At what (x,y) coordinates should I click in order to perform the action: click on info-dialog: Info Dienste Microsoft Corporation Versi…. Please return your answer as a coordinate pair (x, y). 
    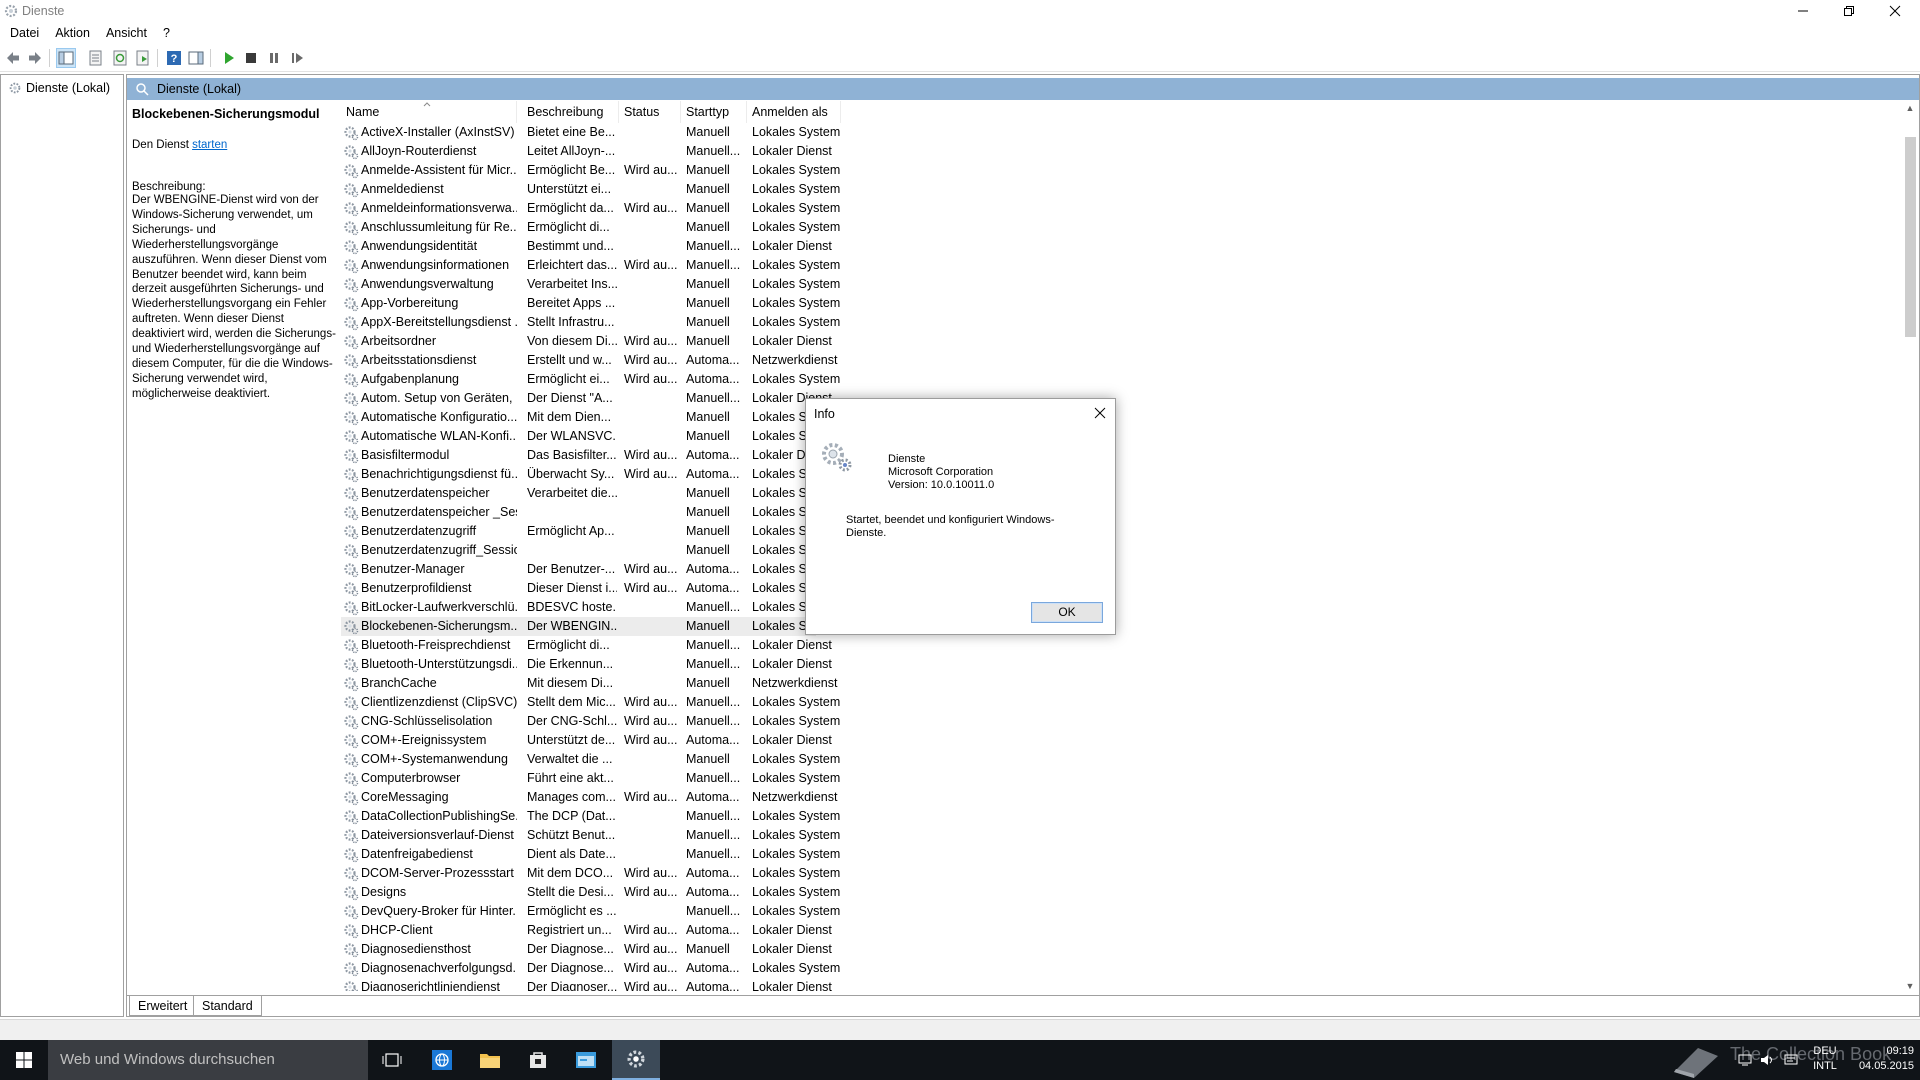
    Looking at the image, I should click on (960, 516).